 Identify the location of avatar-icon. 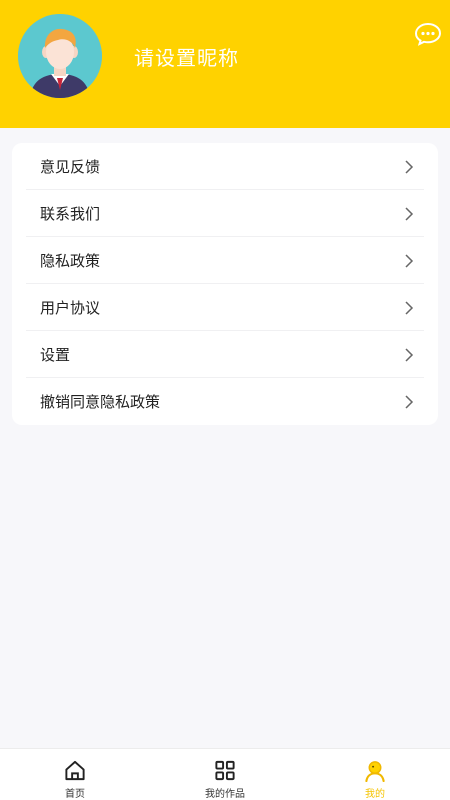
(60, 56).